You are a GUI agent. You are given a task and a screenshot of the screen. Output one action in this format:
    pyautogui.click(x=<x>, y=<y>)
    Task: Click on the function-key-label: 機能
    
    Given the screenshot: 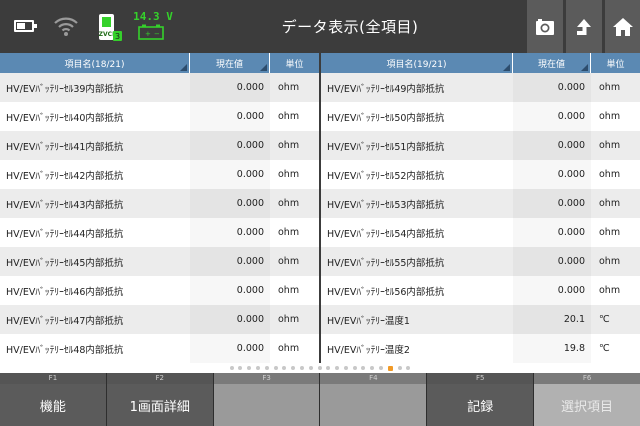 What is the action you would take?
    pyautogui.click(x=53, y=405)
    